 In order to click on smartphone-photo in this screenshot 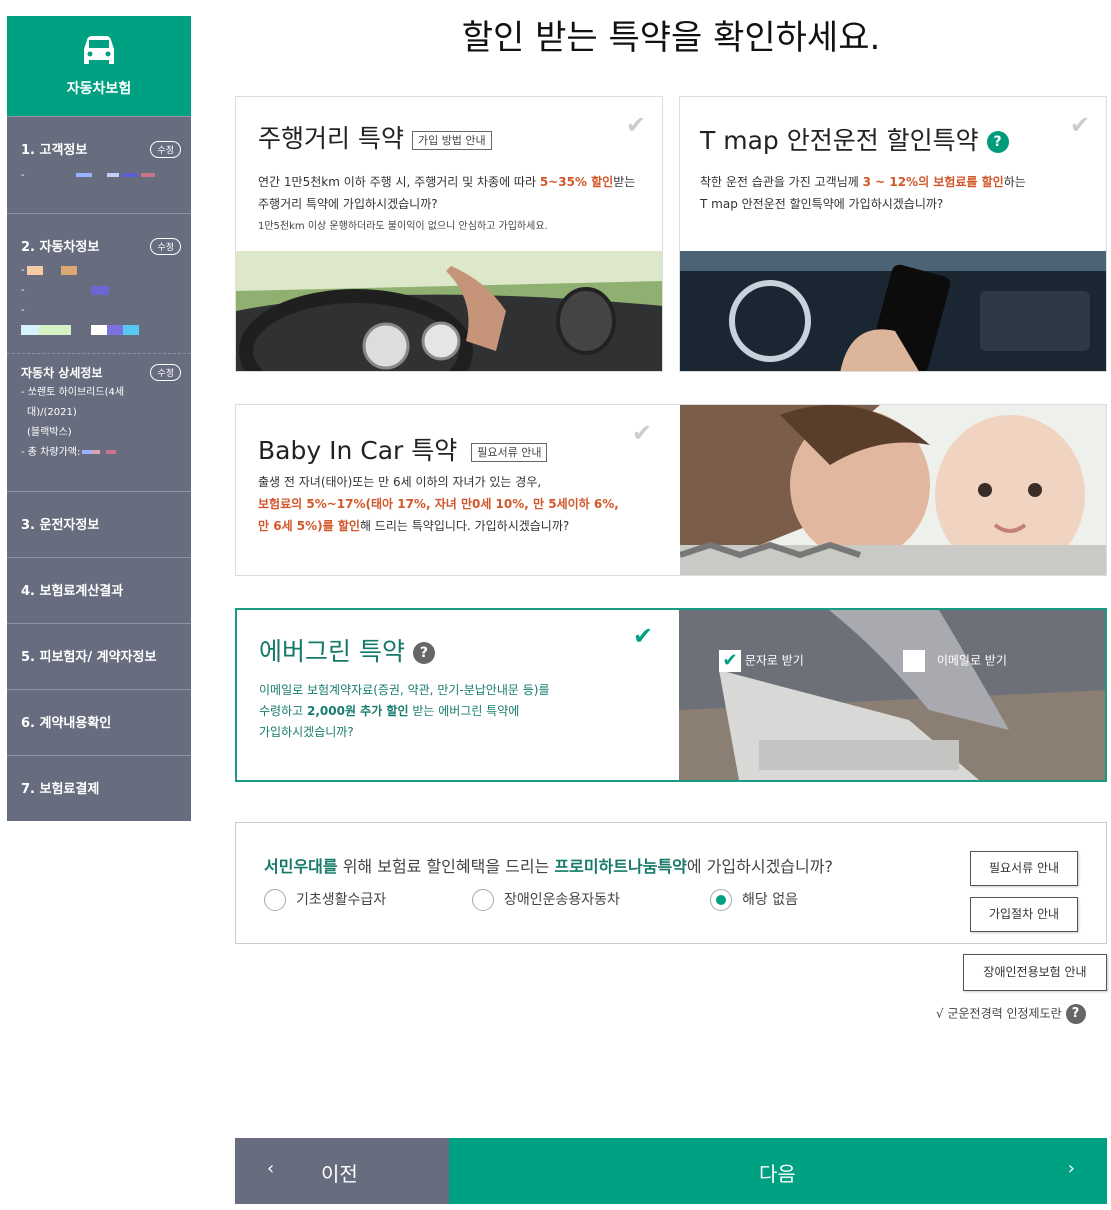, I will do `click(893, 311)`.